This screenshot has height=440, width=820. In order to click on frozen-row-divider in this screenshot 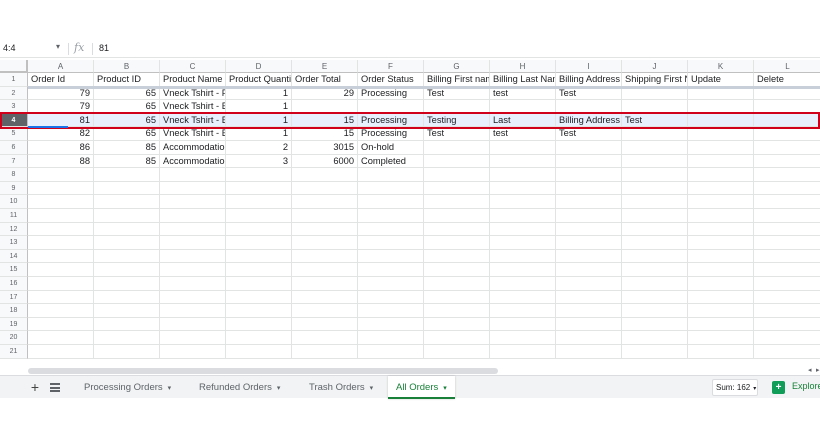, I will do `click(424, 87)`.